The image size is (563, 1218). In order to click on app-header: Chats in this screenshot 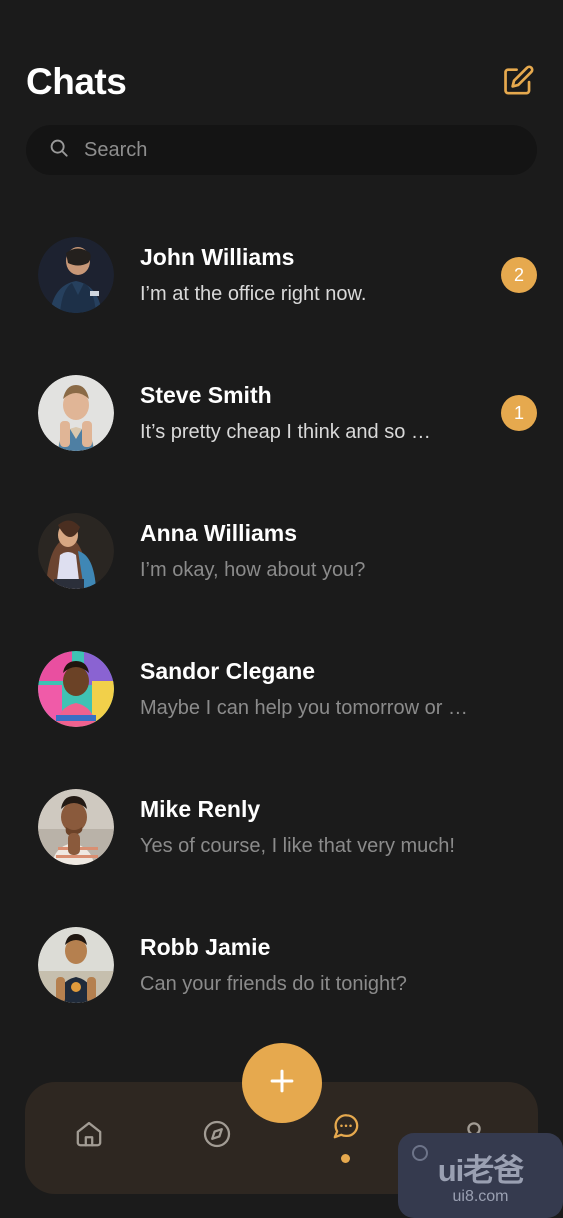, I will do `click(281, 81)`.